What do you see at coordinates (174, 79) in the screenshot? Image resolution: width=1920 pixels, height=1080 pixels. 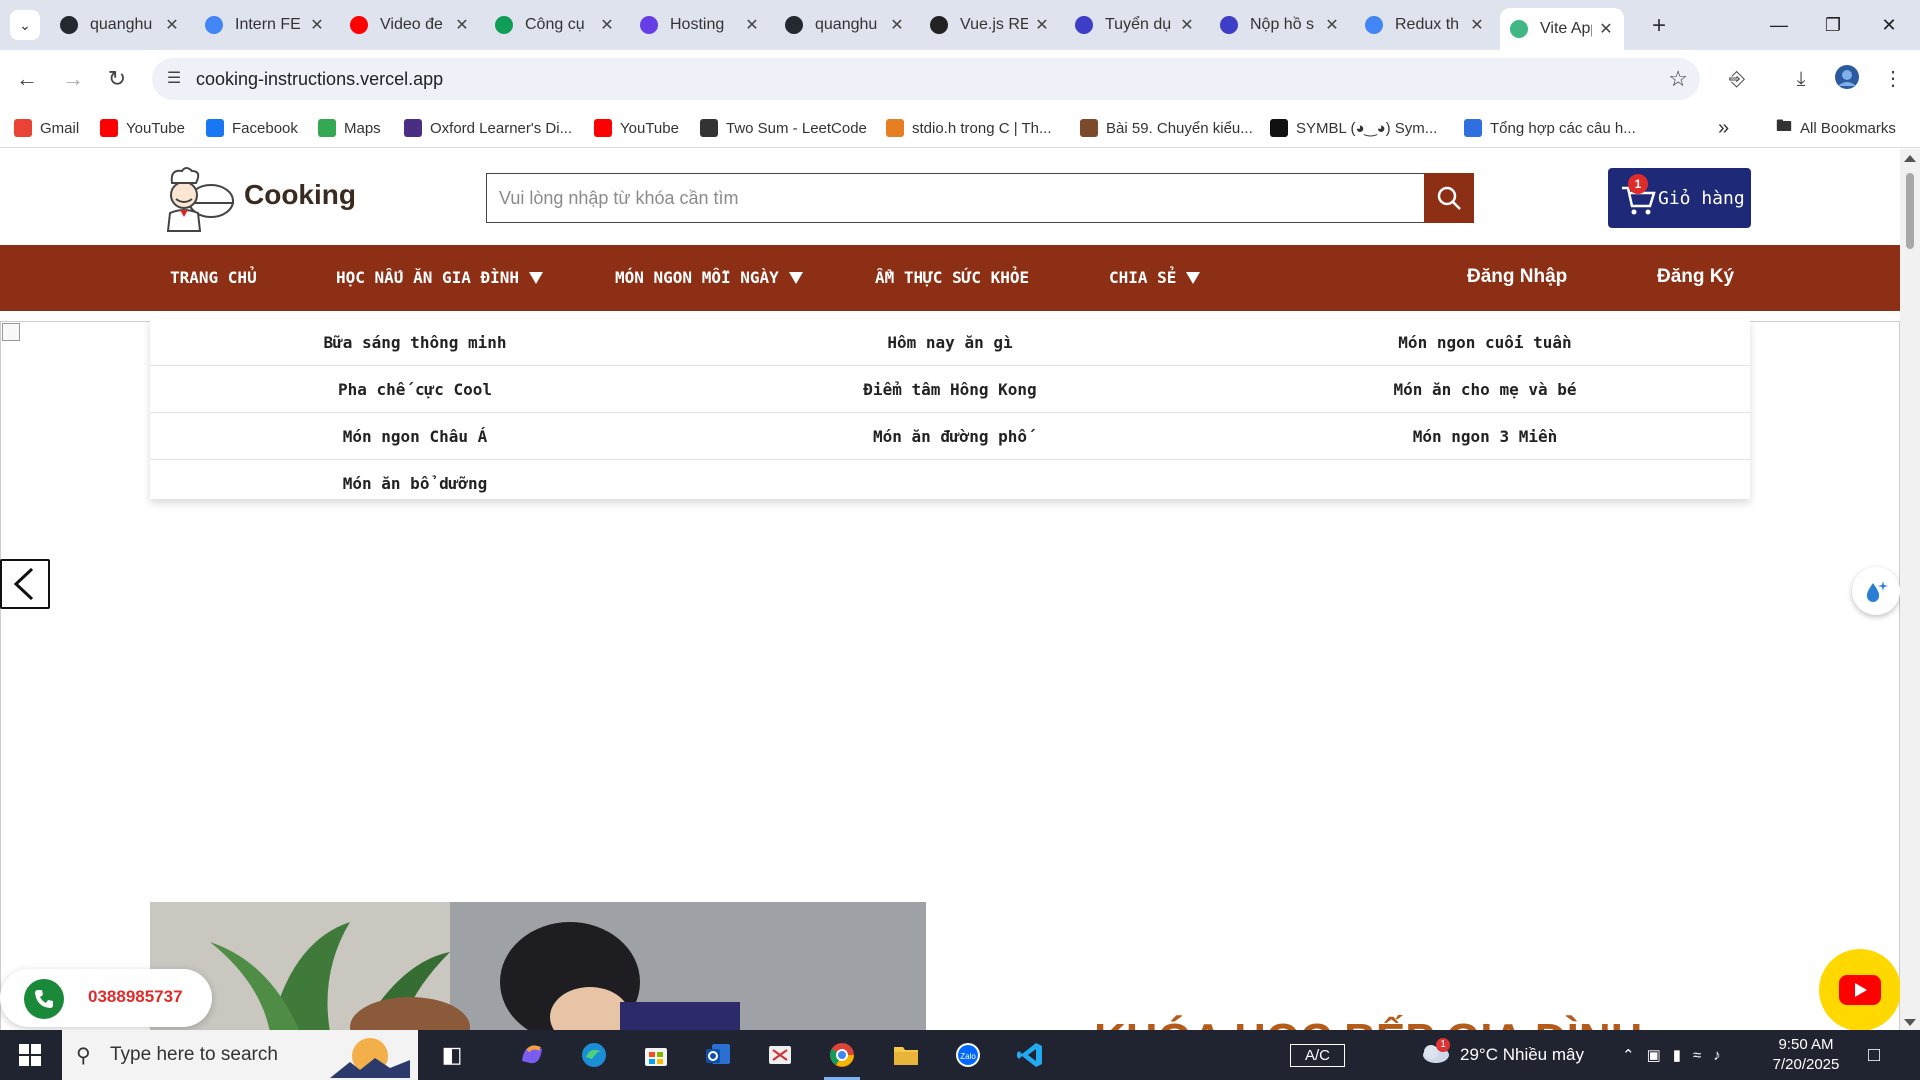 I see `site-info-icon: ☰` at bounding box center [174, 79].